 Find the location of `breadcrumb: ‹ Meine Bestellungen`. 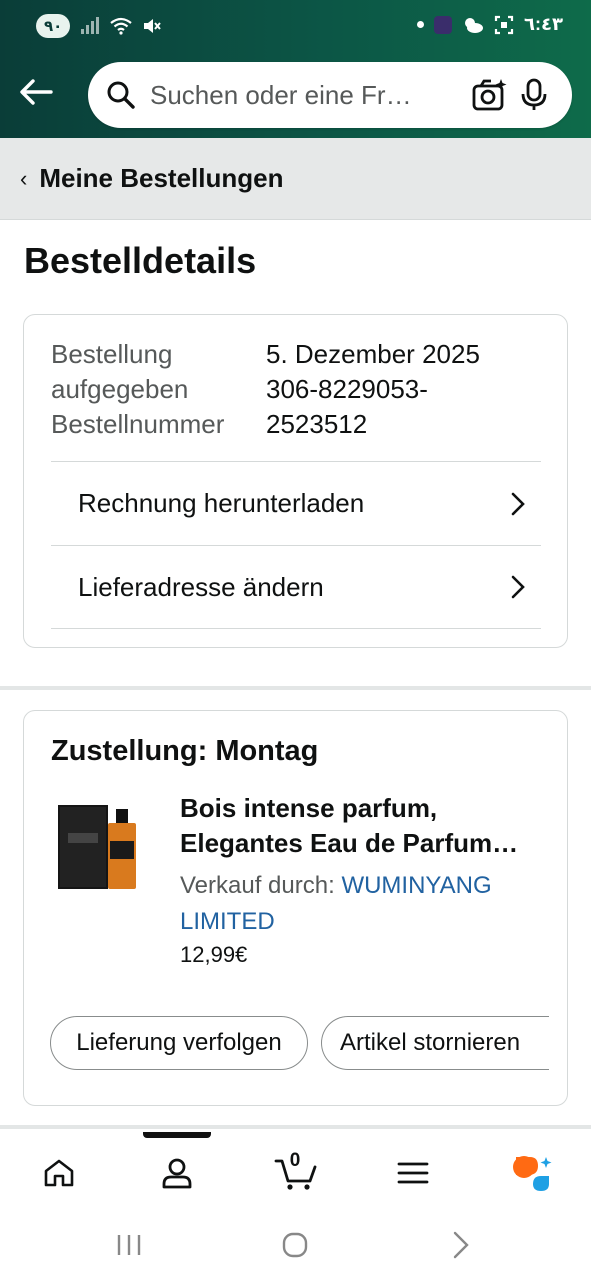

breadcrumb: ‹ Meine Bestellungen is located at coordinates (295, 179).